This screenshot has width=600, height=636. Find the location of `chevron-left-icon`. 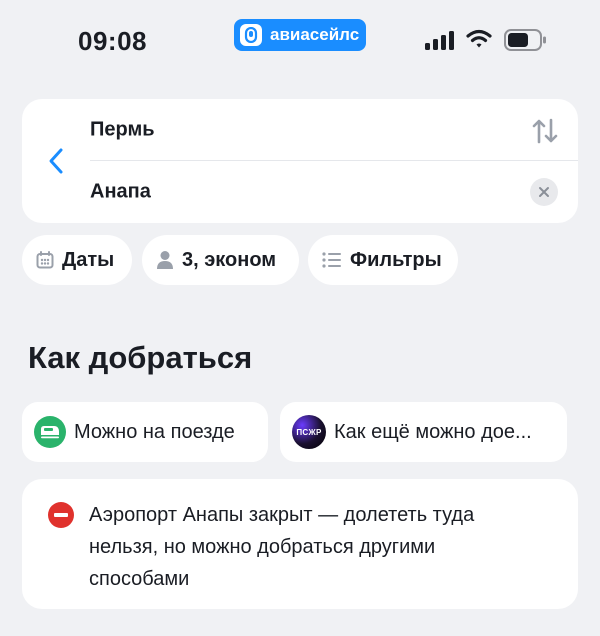

chevron-left-icon is located at coordinates (56, 161).